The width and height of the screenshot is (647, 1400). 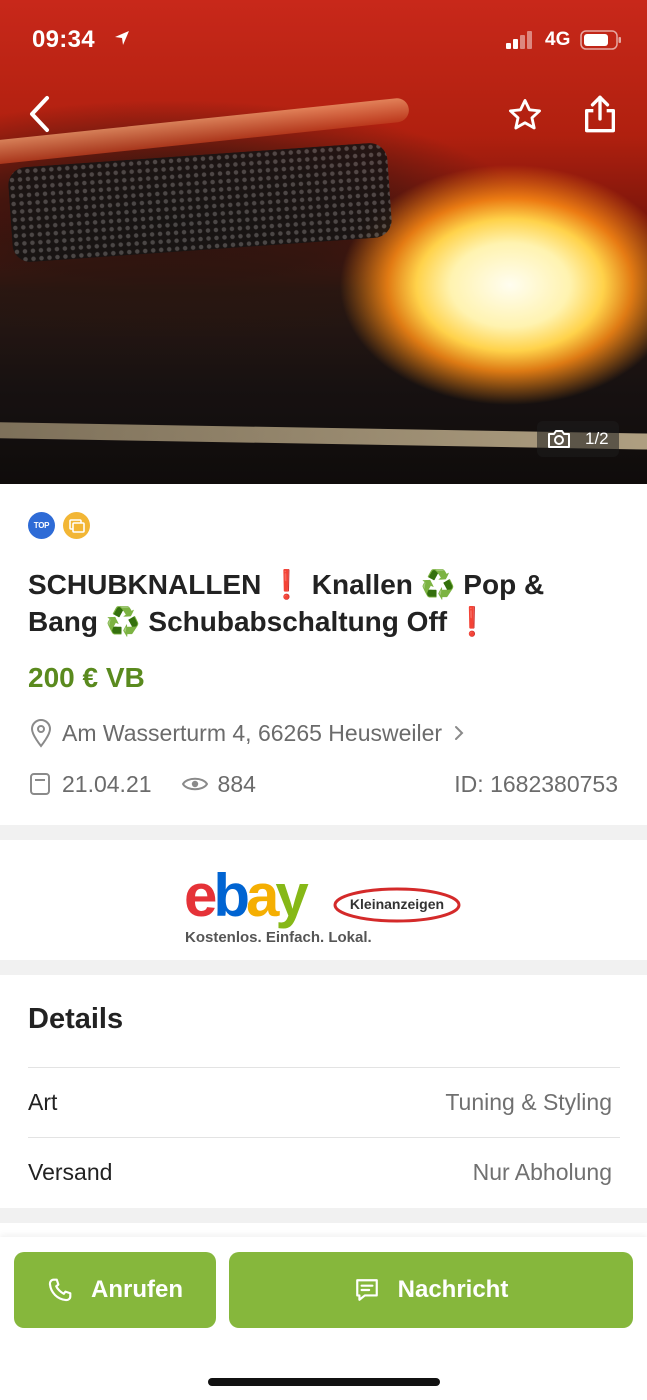 What do you see at coordinates (459, 733) in the screenshot?
I see `chevron-right-icon` at bounding box center [459, 733].